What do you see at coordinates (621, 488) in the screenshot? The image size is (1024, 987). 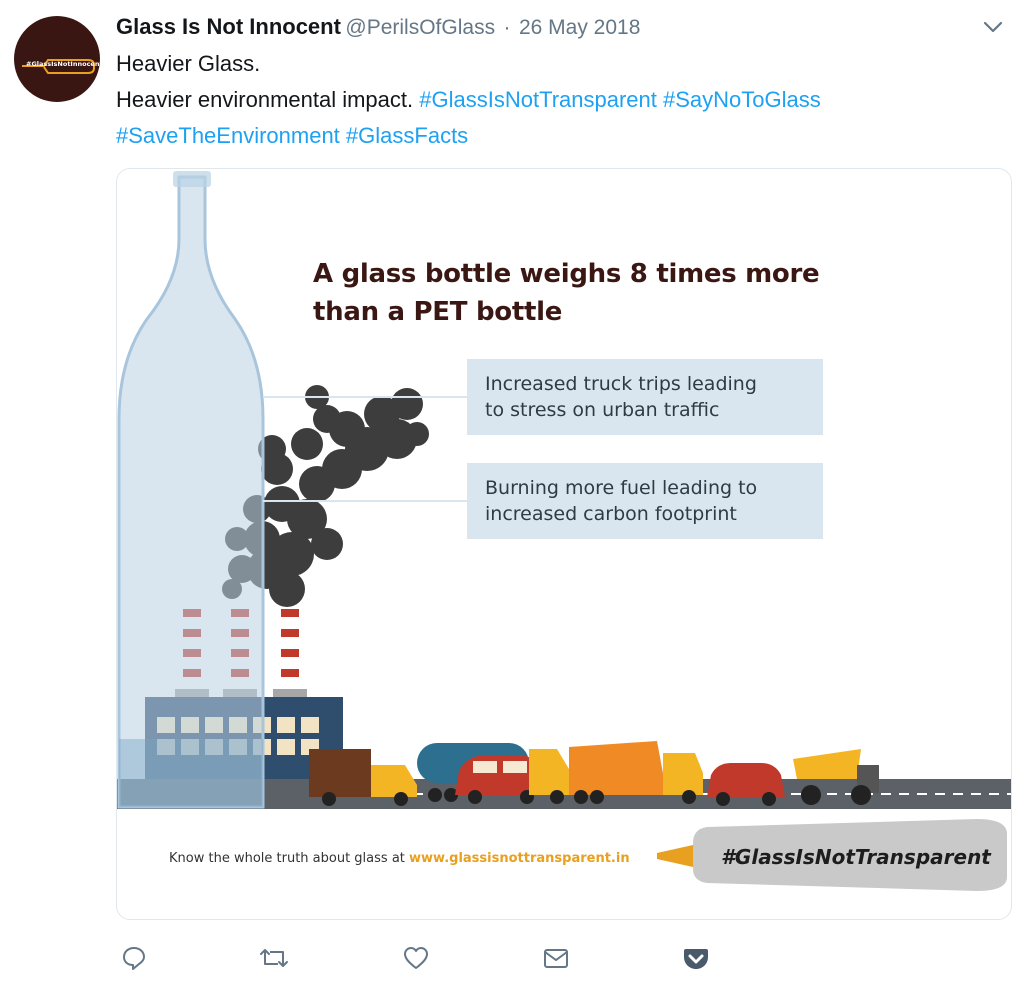 I see `info-box-line: Burning more fuel leading to` at bounding box center [621, 488].